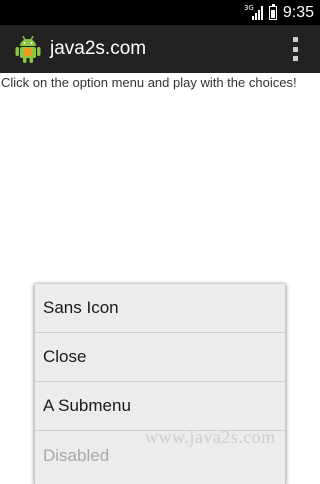 The width and height of the screenshot is (320, 484). Describe the element at coordinates (28, 49) in the screenshot. I see `android-icon` at that location.